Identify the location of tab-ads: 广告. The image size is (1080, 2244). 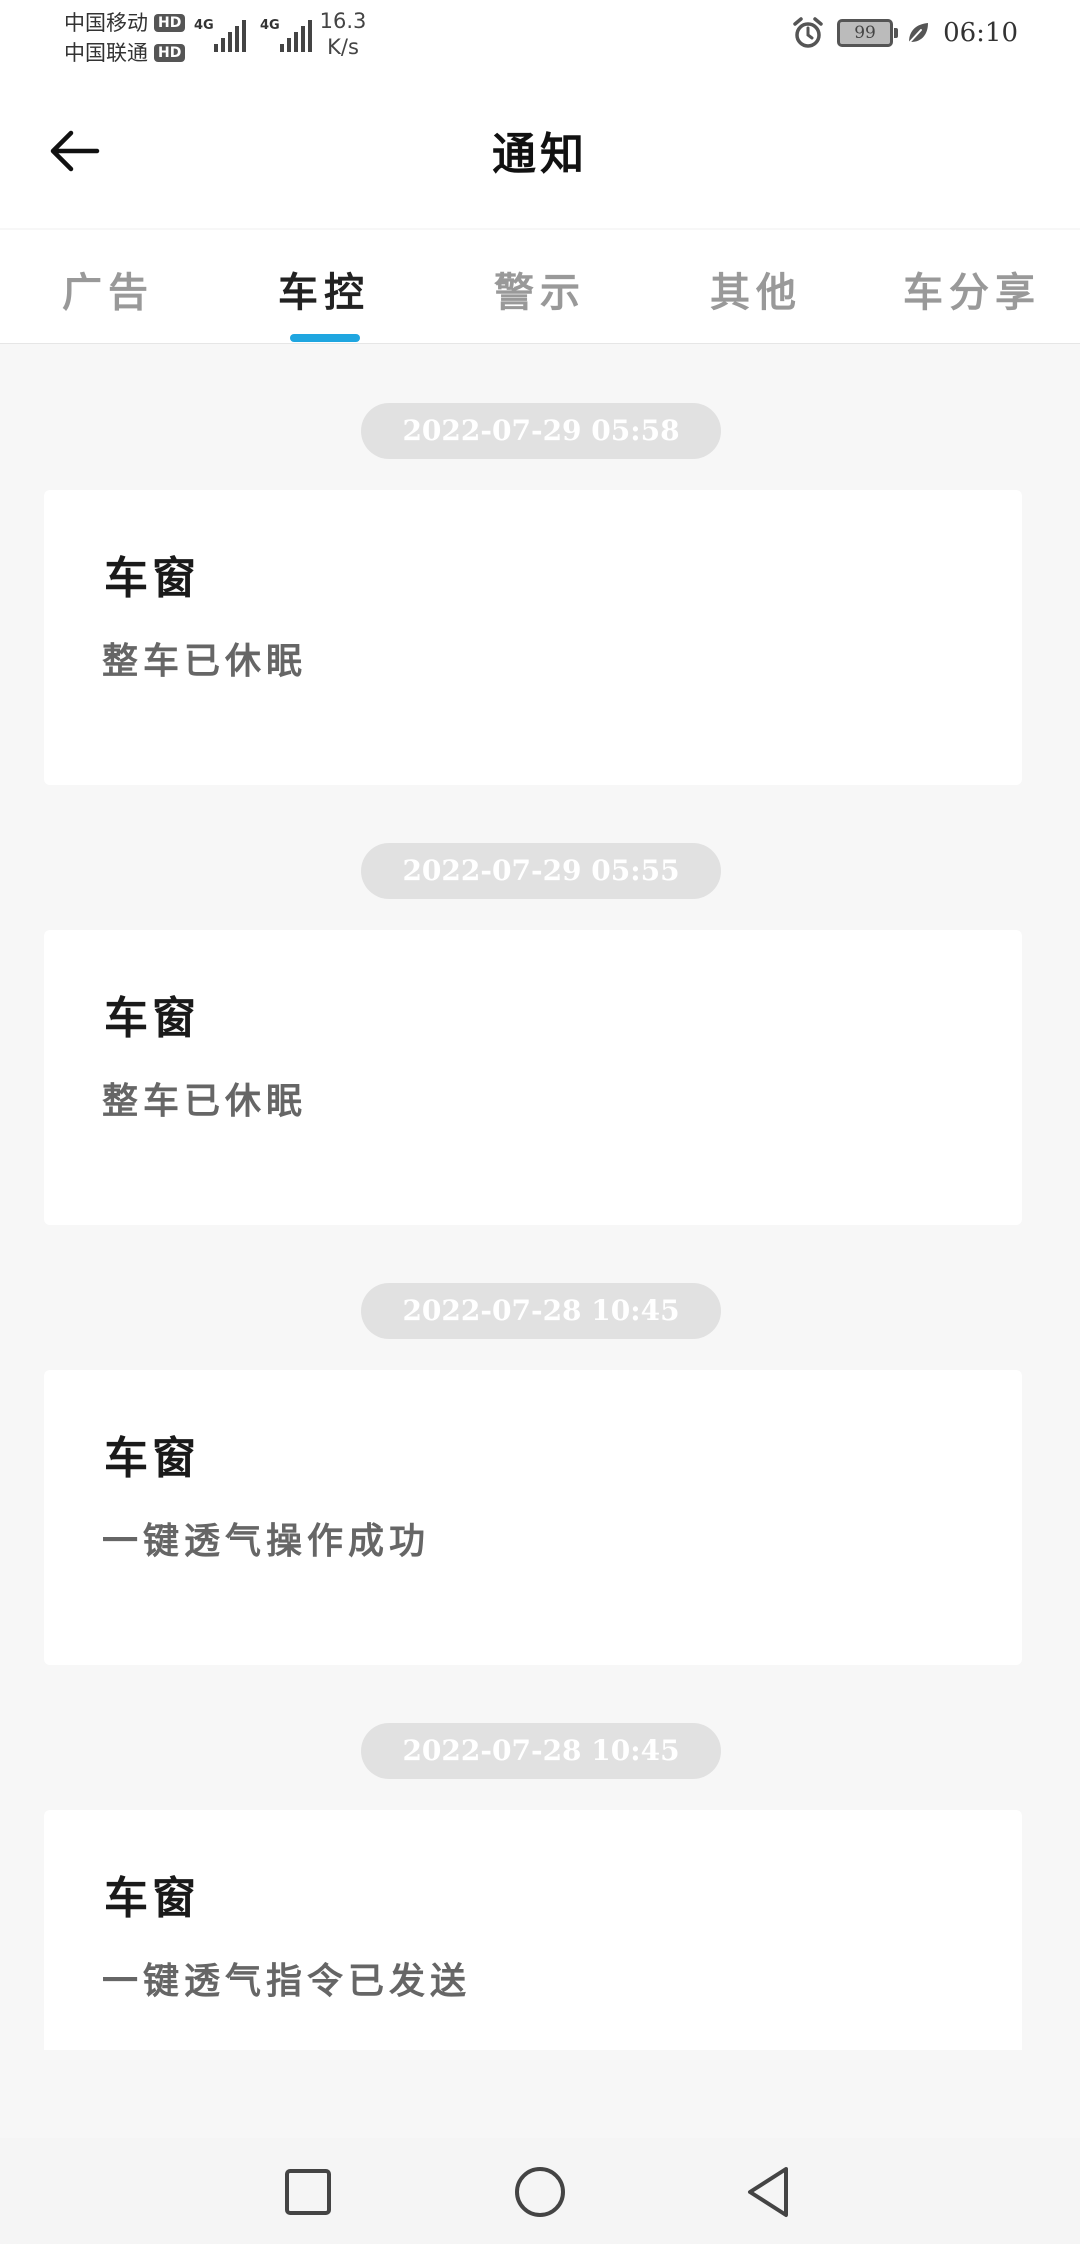
(108, 289).